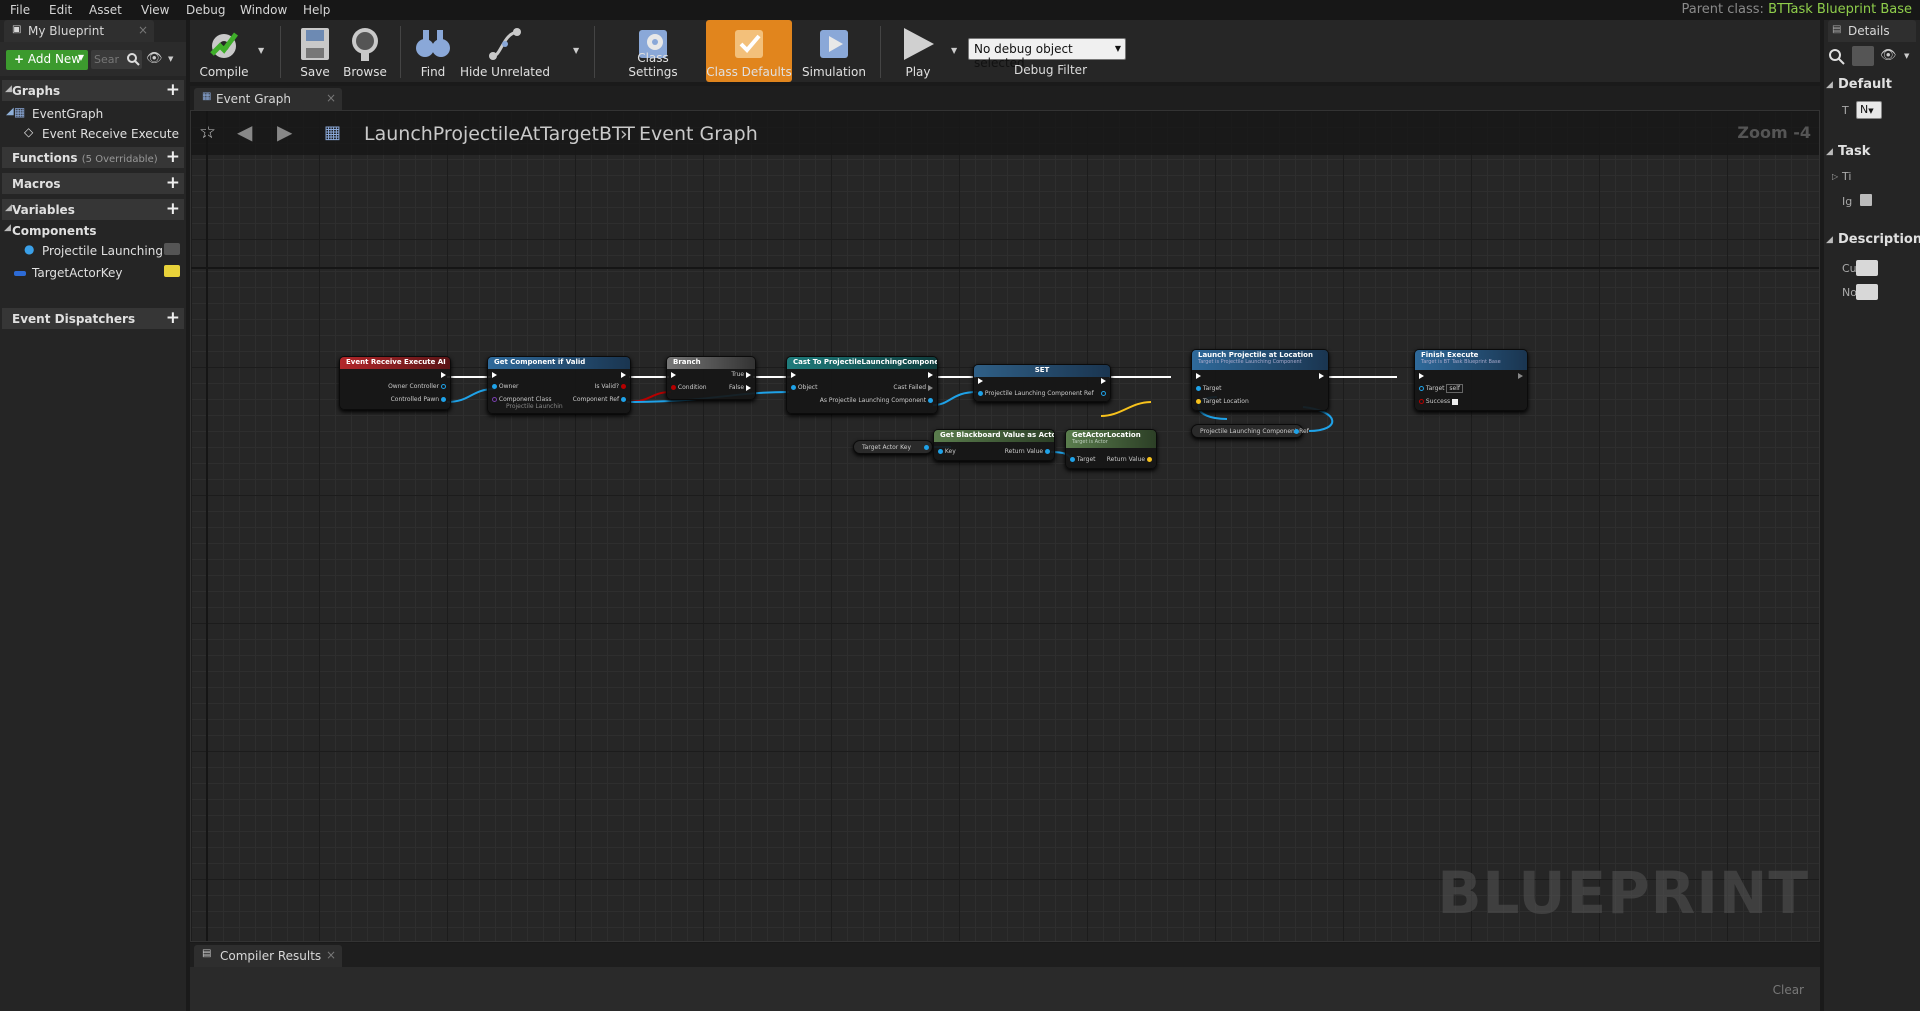 The image size is (1920, 1011). I want to click on pin-key: Key, so click(947, 451).